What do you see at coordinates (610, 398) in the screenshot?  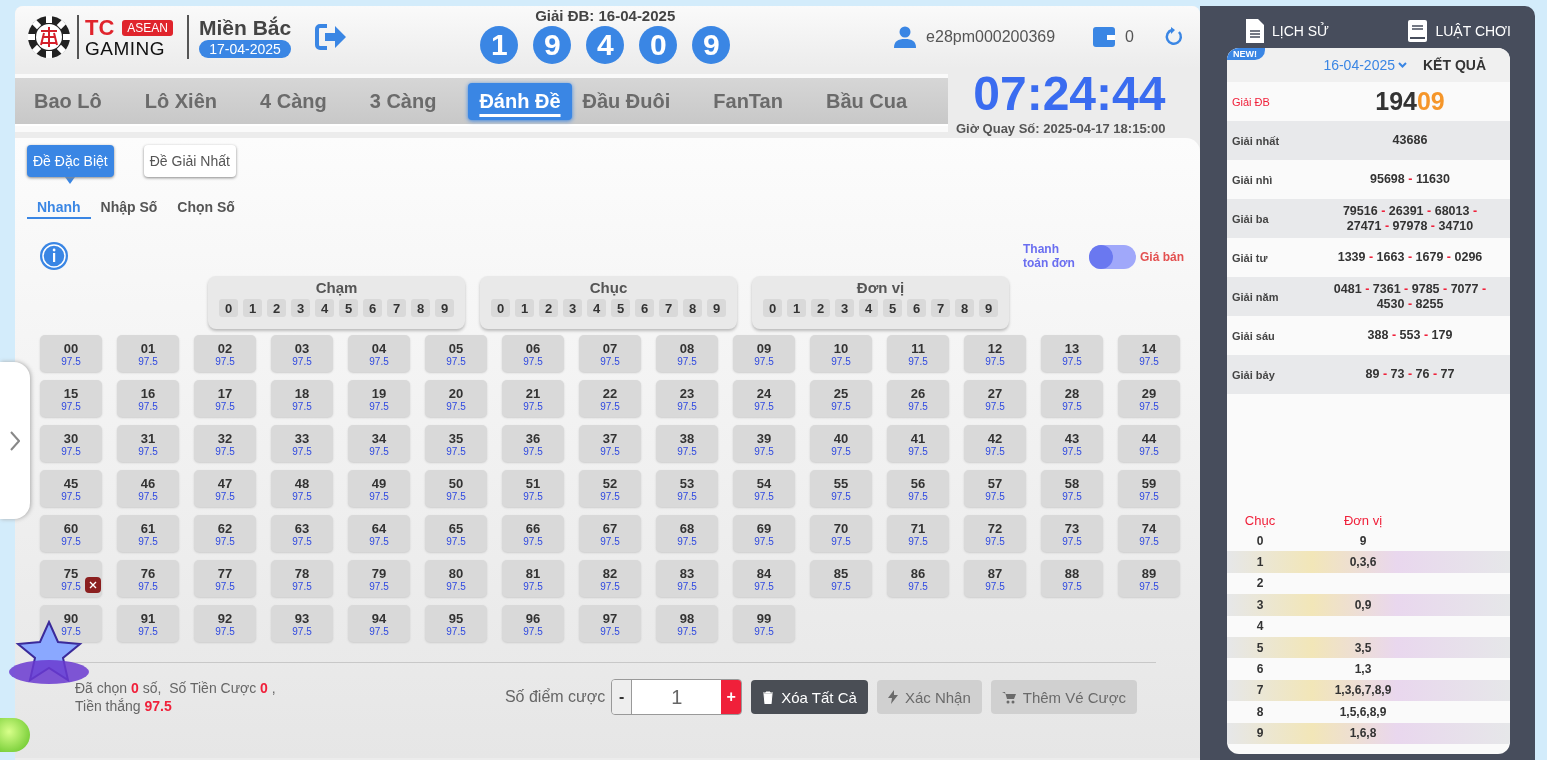 I see `number-cell: 22 97.5` at bounding box center [610, 398].